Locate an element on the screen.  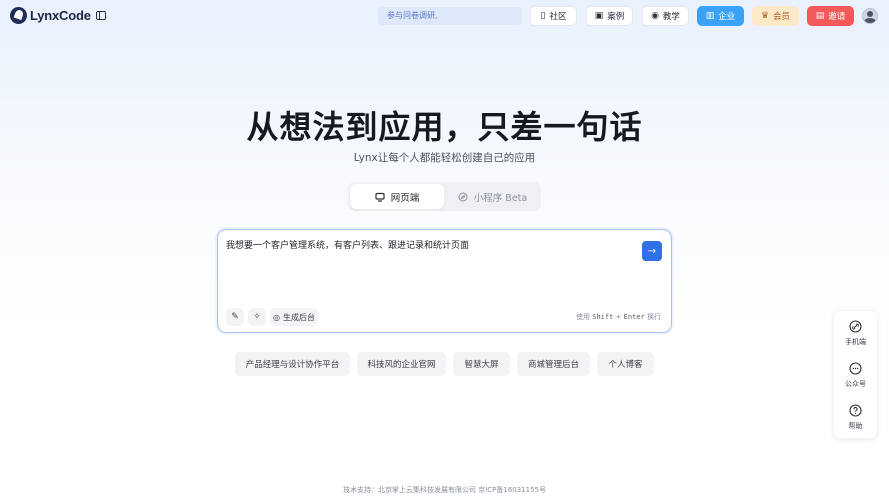
nav-tutorial-button: ◉ 教学 is located at coordinates (665, 16).